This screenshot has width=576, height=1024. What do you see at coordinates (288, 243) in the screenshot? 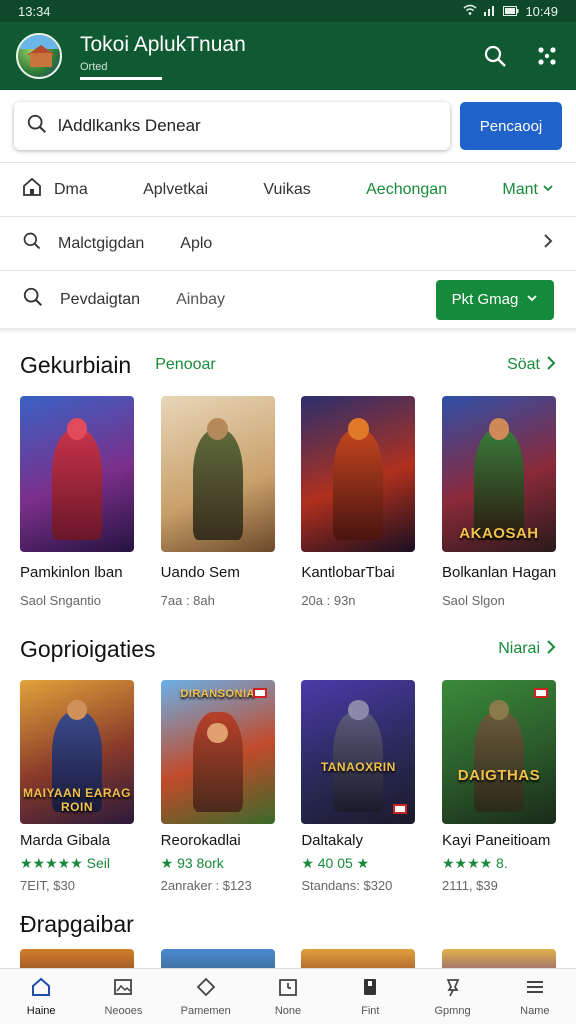
I see `filter-row-search-2: Malctgigdan Aplo` at bounding box center [288, 243].